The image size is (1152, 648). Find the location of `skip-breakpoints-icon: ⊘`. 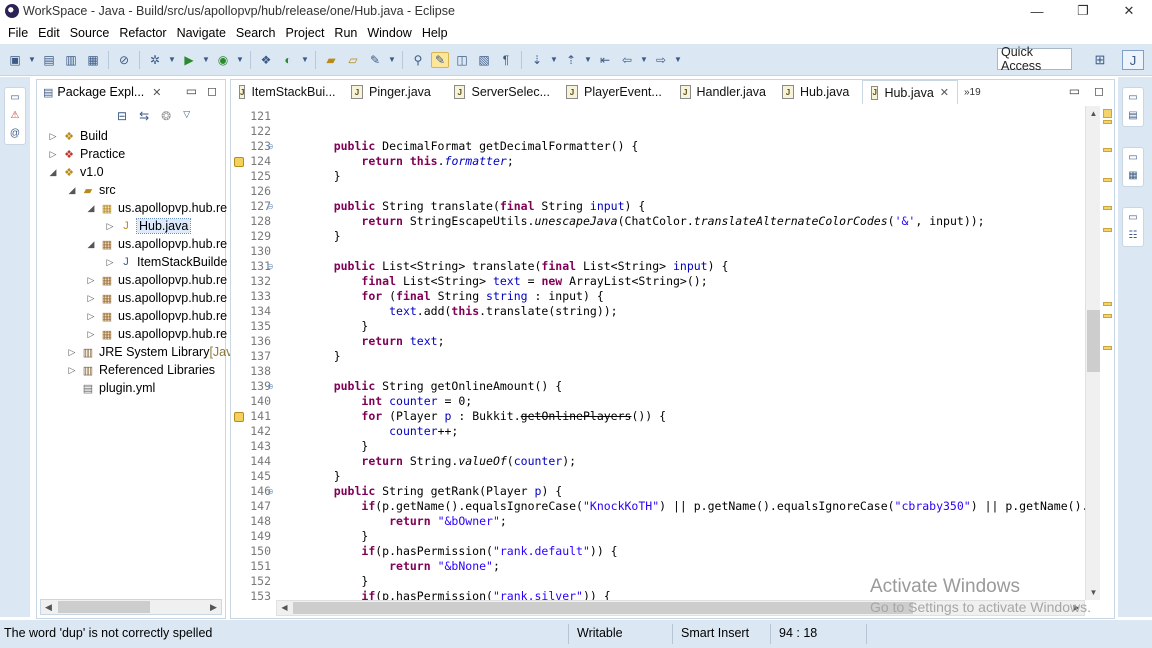

skip-breakpoints-icon: ⊘ is located at coordinates (124, 60).